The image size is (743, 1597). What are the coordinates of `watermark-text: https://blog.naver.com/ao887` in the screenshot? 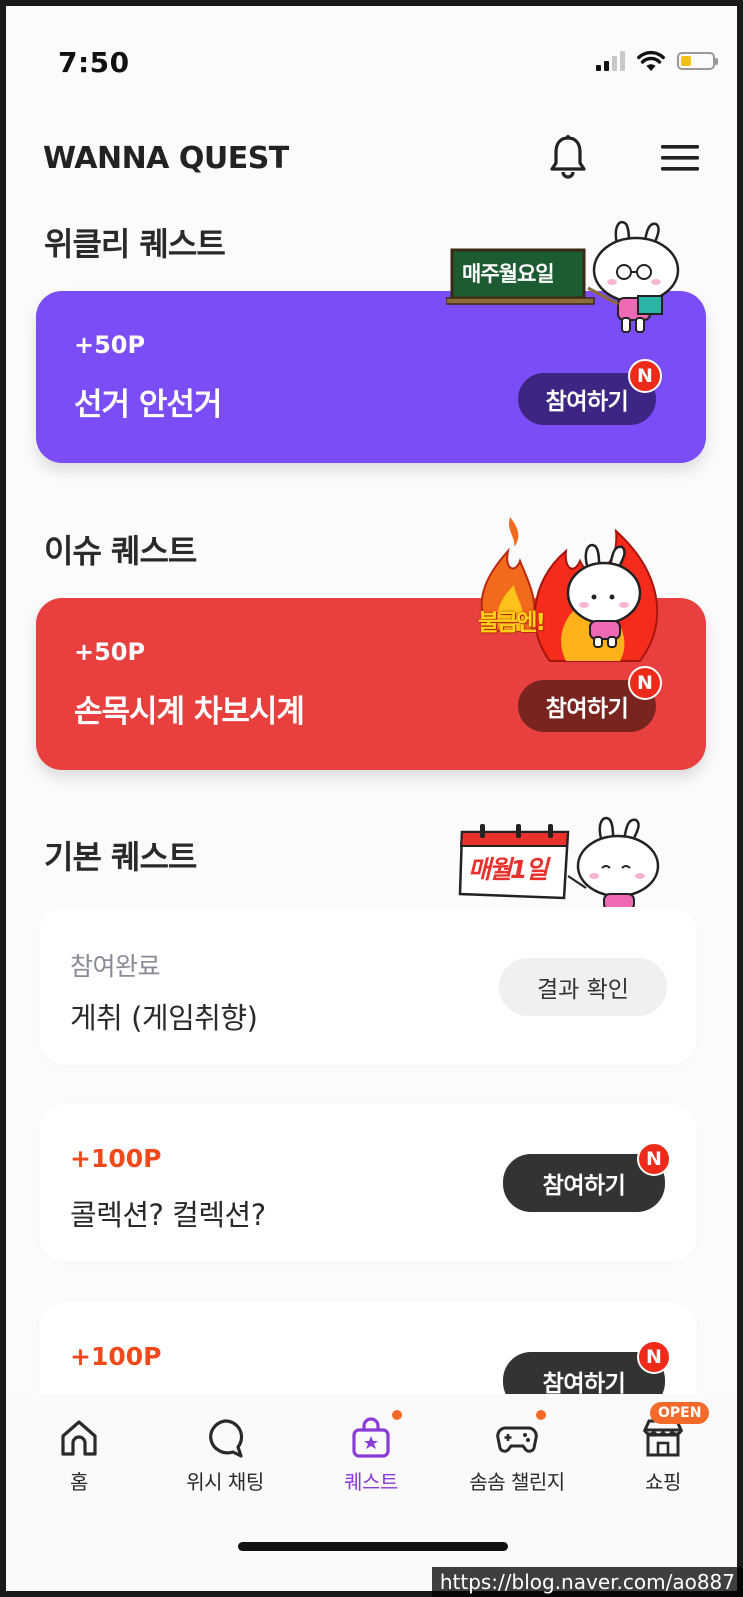 It's located at (587, 1582).